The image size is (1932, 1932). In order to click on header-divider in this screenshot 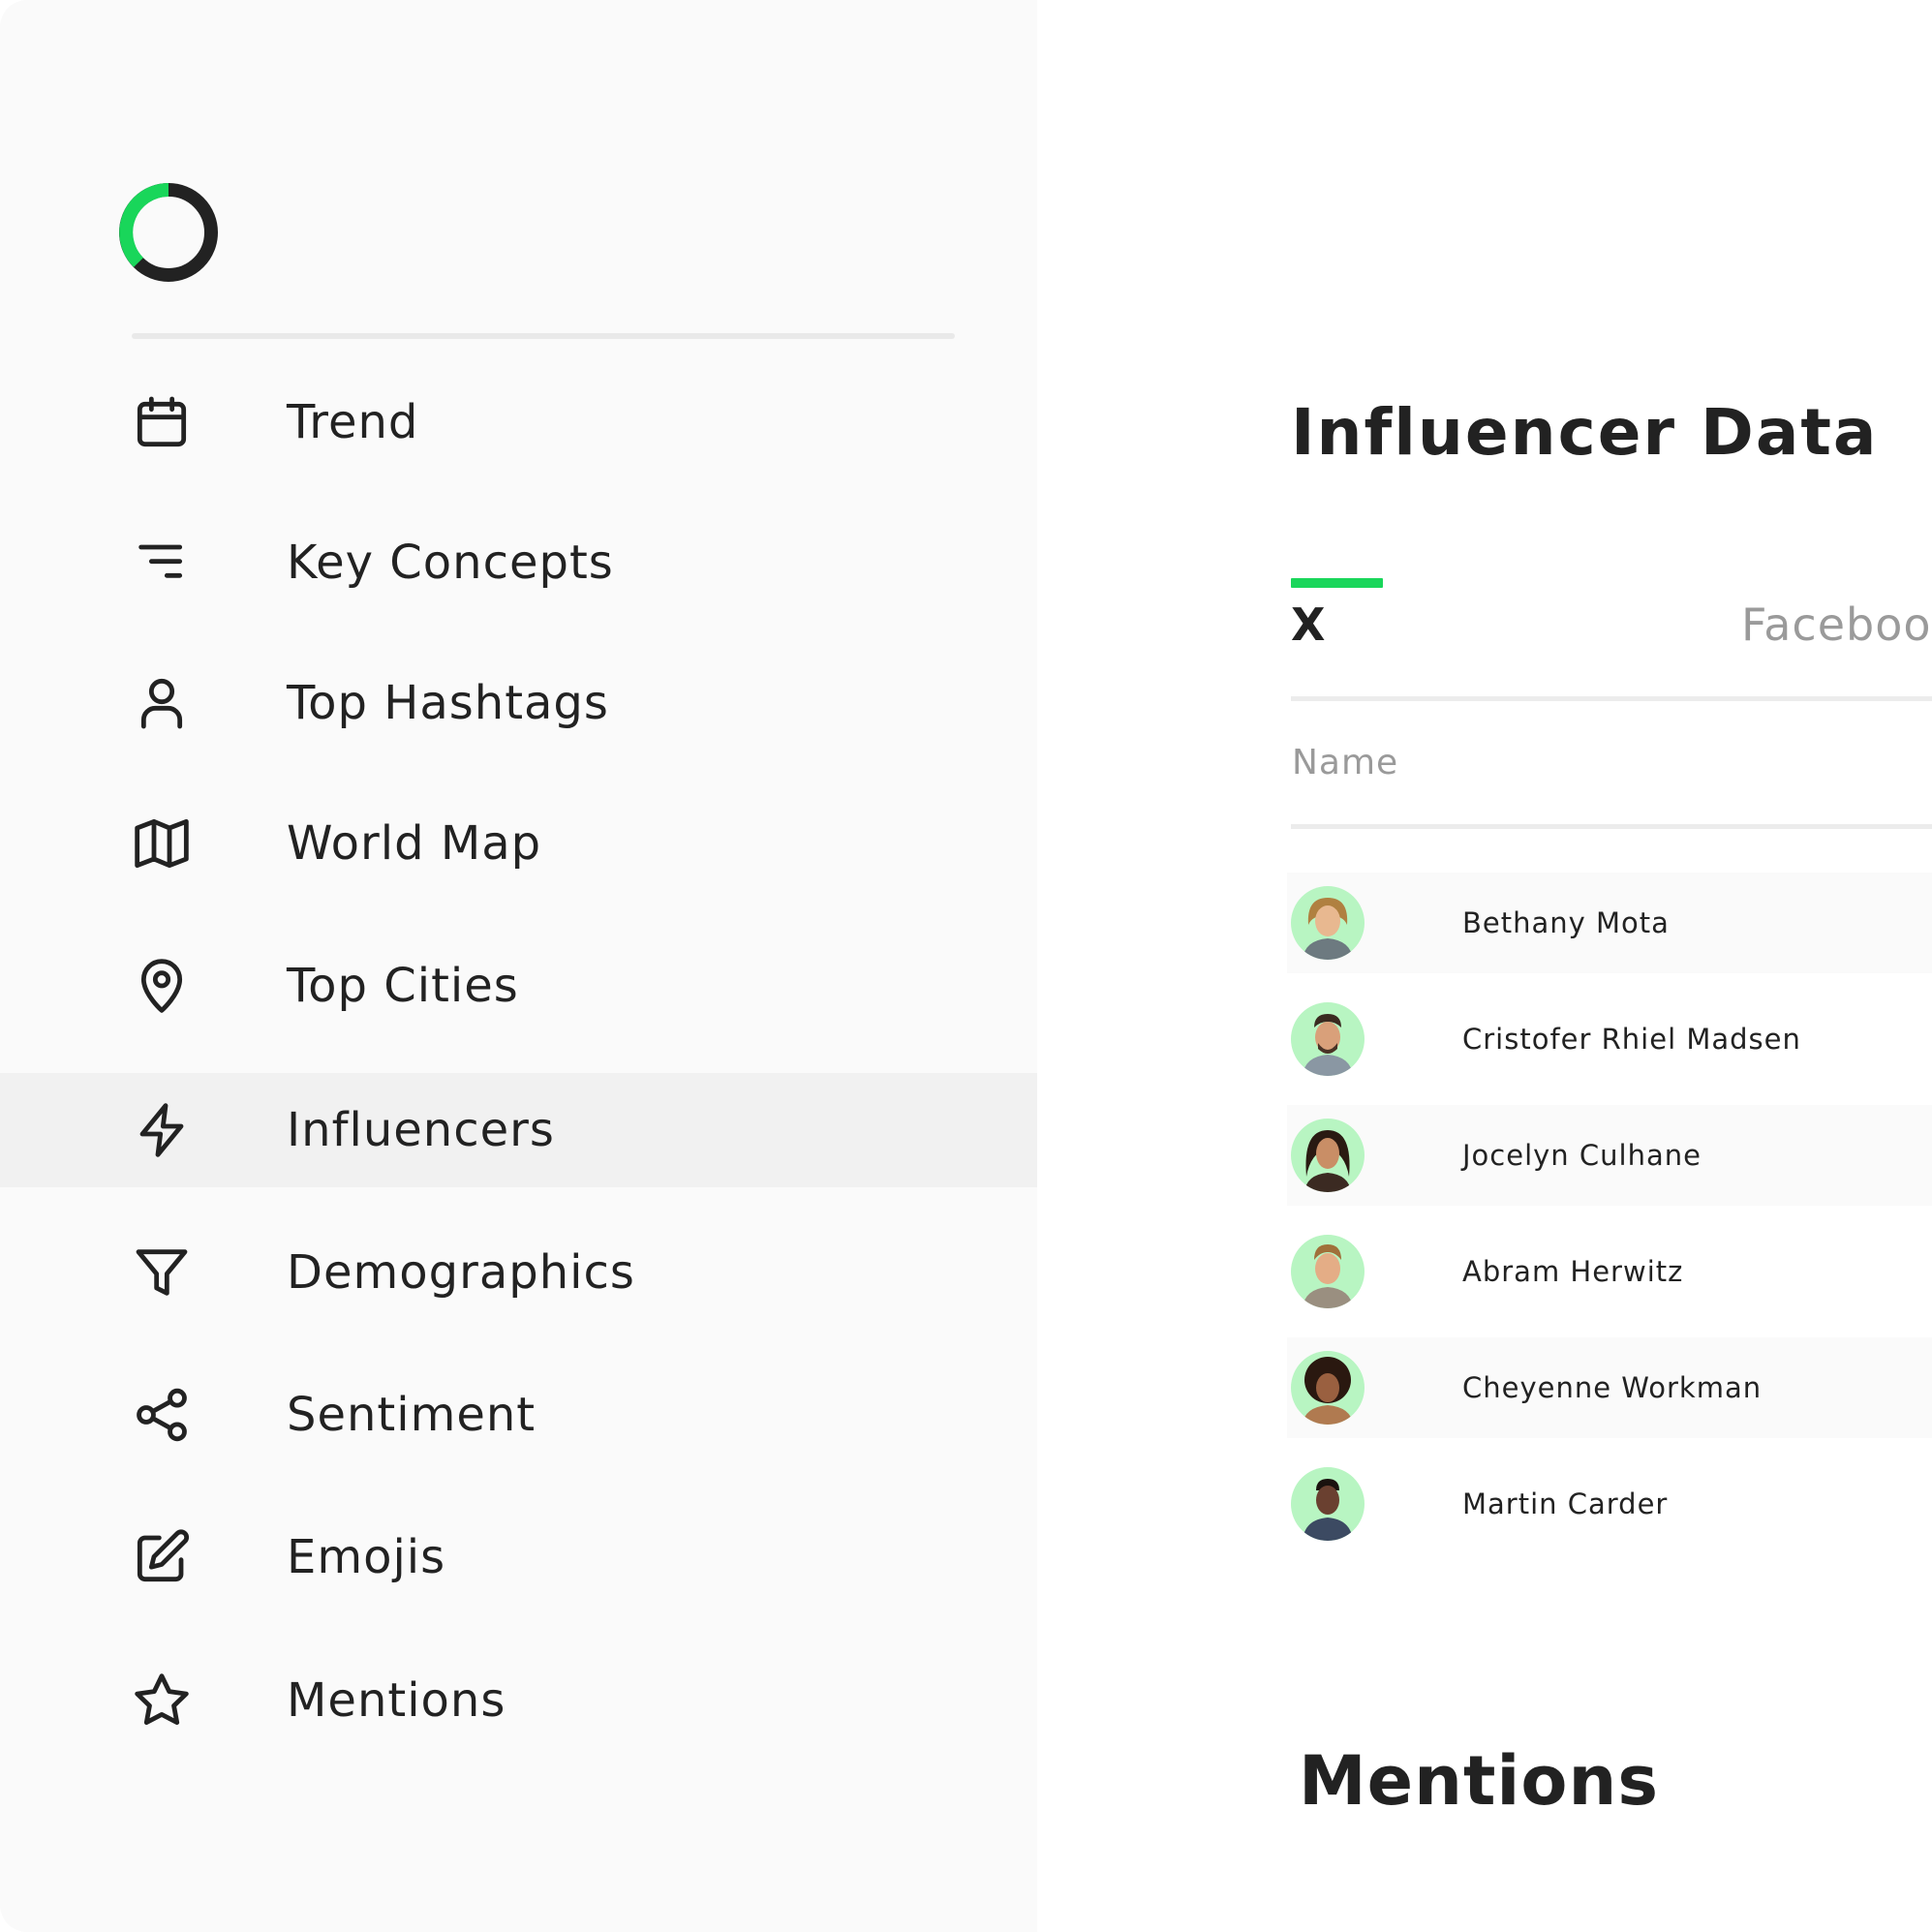, I will do `click(1611, 826)`.